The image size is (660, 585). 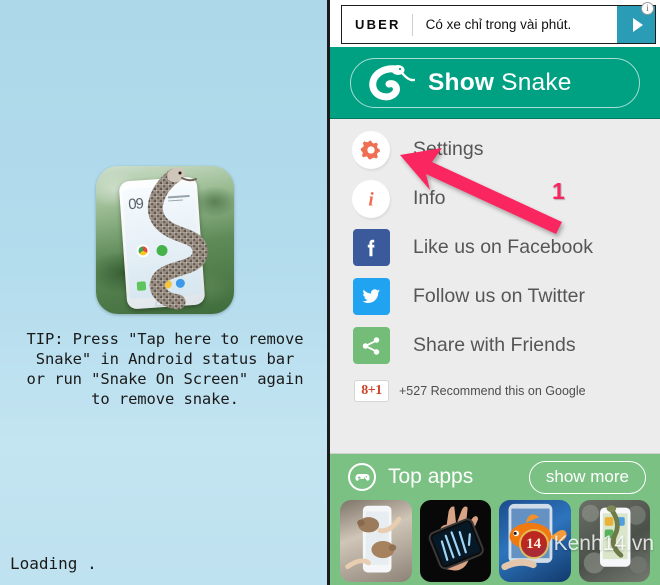 I want to click on snake-logo-icon, so click(x=392, y=82).